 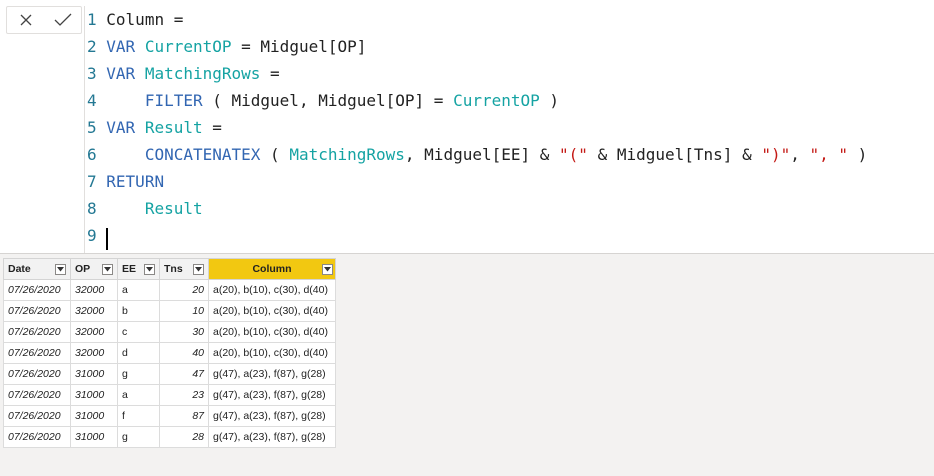 I want to click on column-header-label: Column, so click(x=272, y=269).